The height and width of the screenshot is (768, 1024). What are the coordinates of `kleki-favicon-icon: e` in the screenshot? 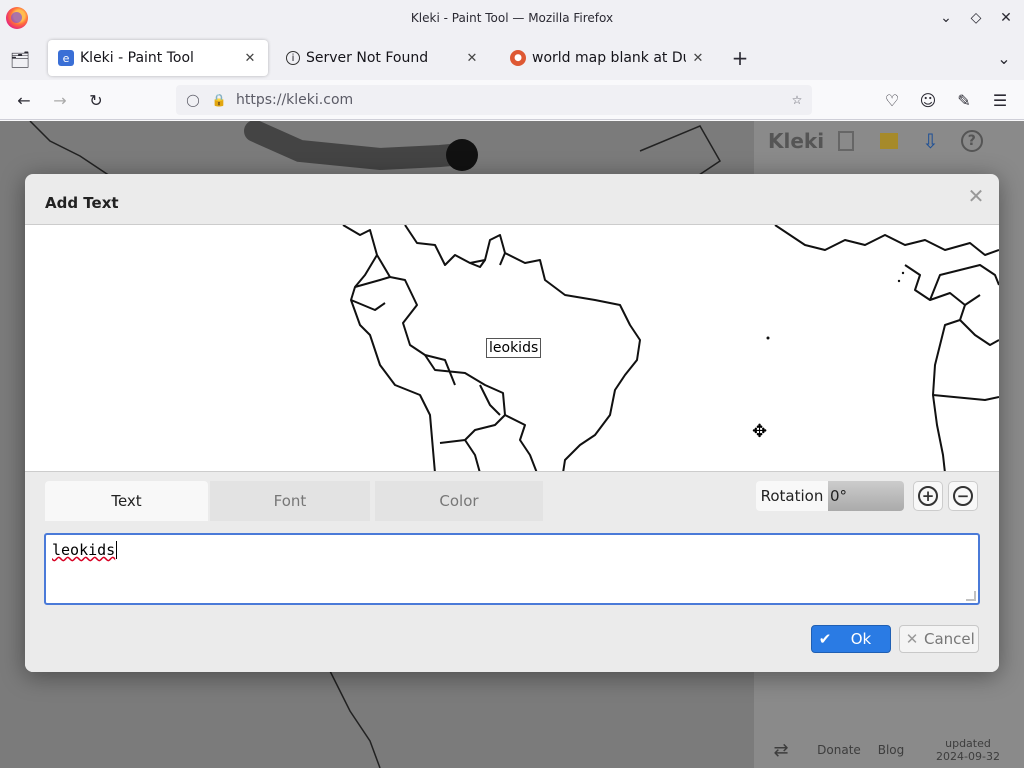 It's located at (66, 58).